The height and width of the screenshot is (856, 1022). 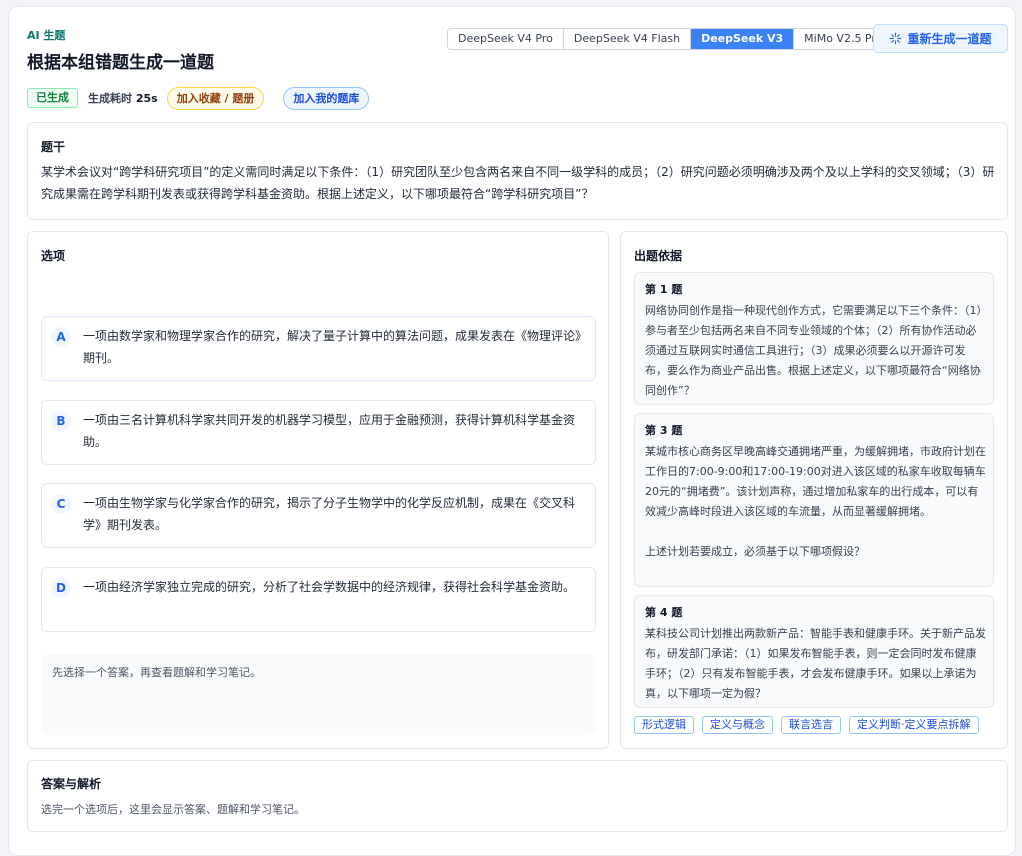 I want to click on option-letter: C, so click(x=61, y=504).